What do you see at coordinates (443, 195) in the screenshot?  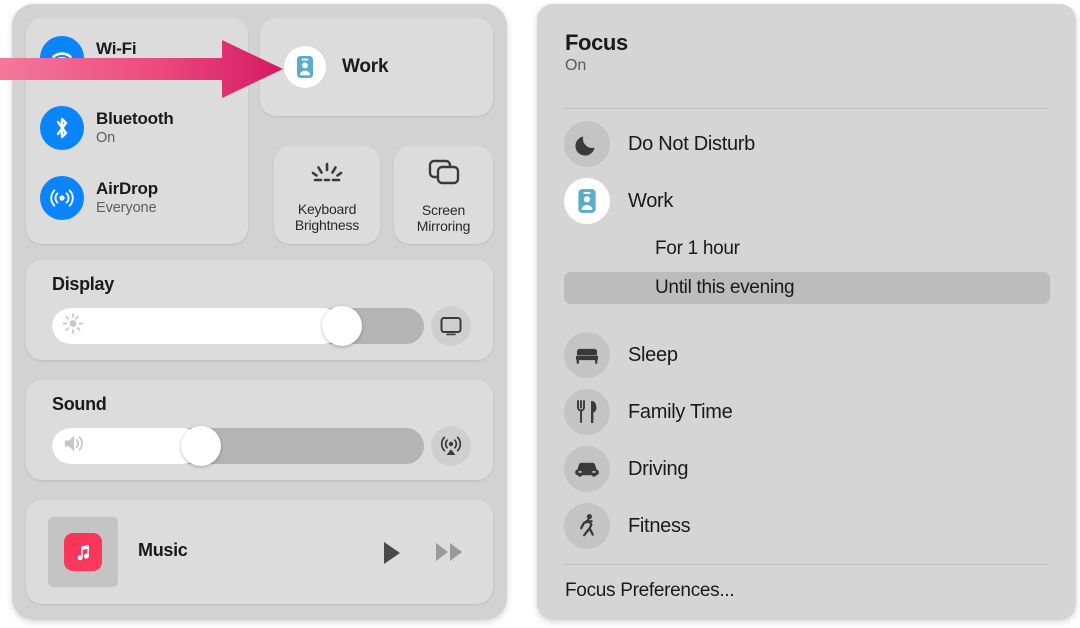 I see `screen-mirroring-tile: Screen Mirroring` at bounding box center [443, 195].